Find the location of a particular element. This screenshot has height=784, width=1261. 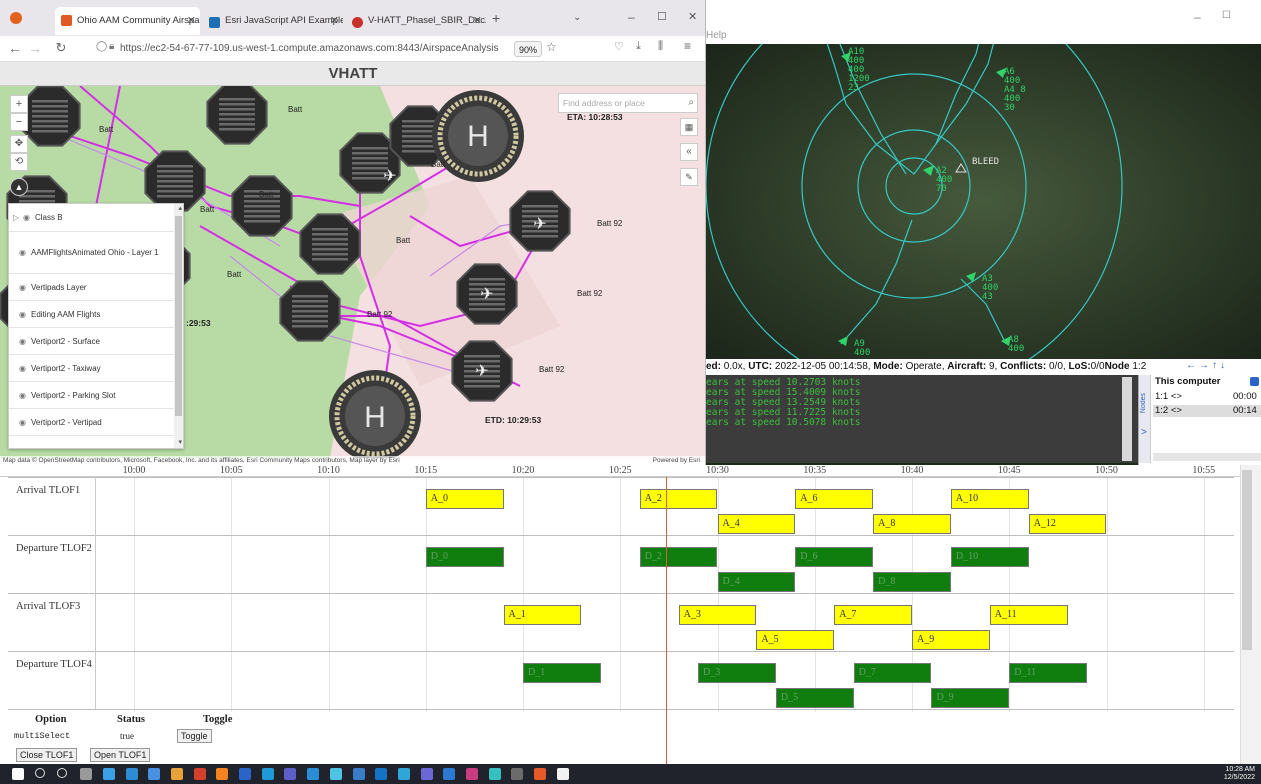

tab-list-chevron-icon: ⌄ is located at coordinates (577, 17).